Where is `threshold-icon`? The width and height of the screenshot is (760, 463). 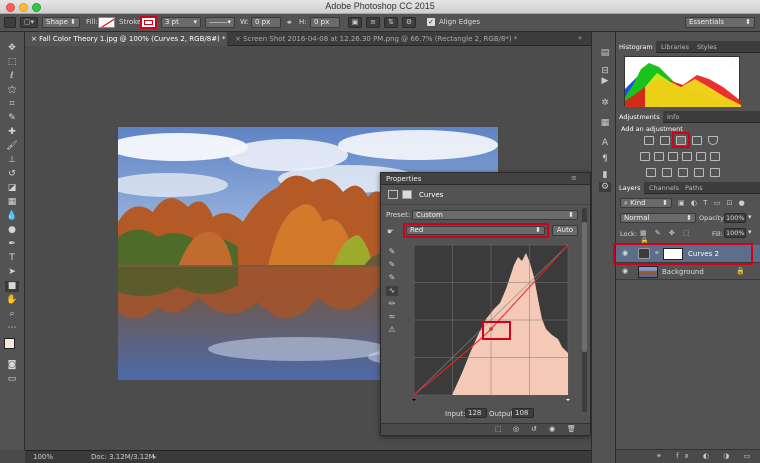 threshold-icon is located at coordinates (683, 172).